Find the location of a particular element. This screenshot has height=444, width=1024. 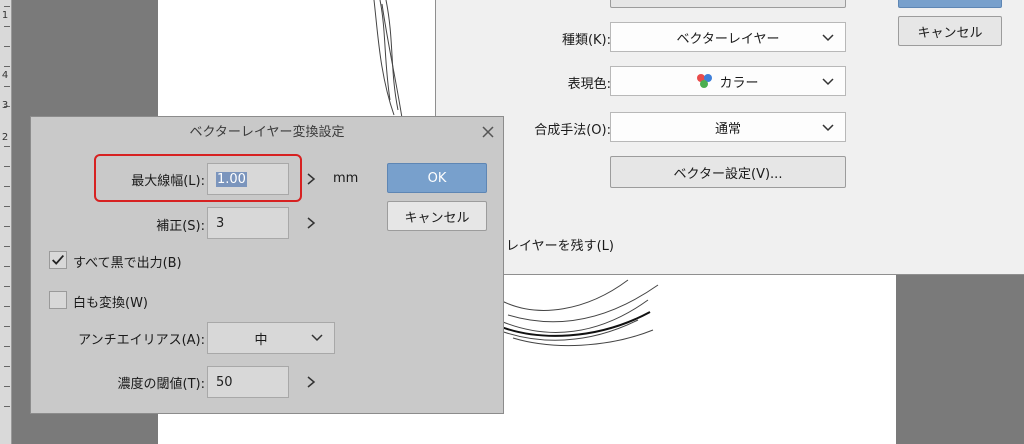

unit-label: mm is located at coordinates (346, 178).